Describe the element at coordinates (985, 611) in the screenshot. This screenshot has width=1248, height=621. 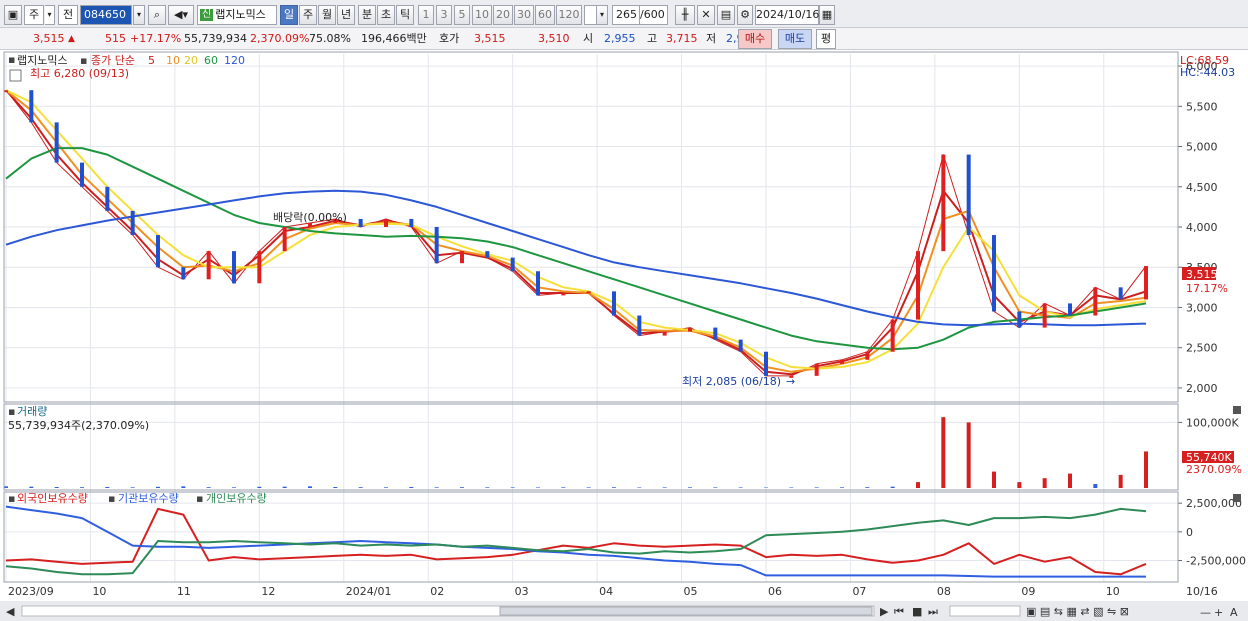
I see `zoom-track` at that location.